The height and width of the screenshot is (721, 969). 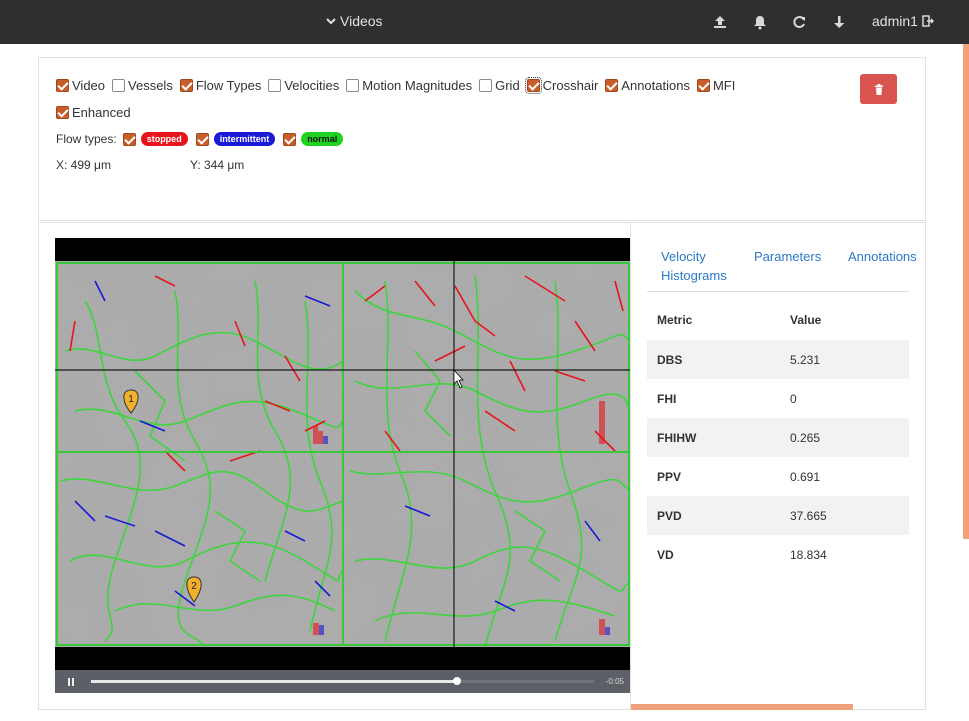 What do you see at coordinates (101, 112) in the screenshot?
I see `checkbox-label: Enhanced` at bounding box center [101, 112].